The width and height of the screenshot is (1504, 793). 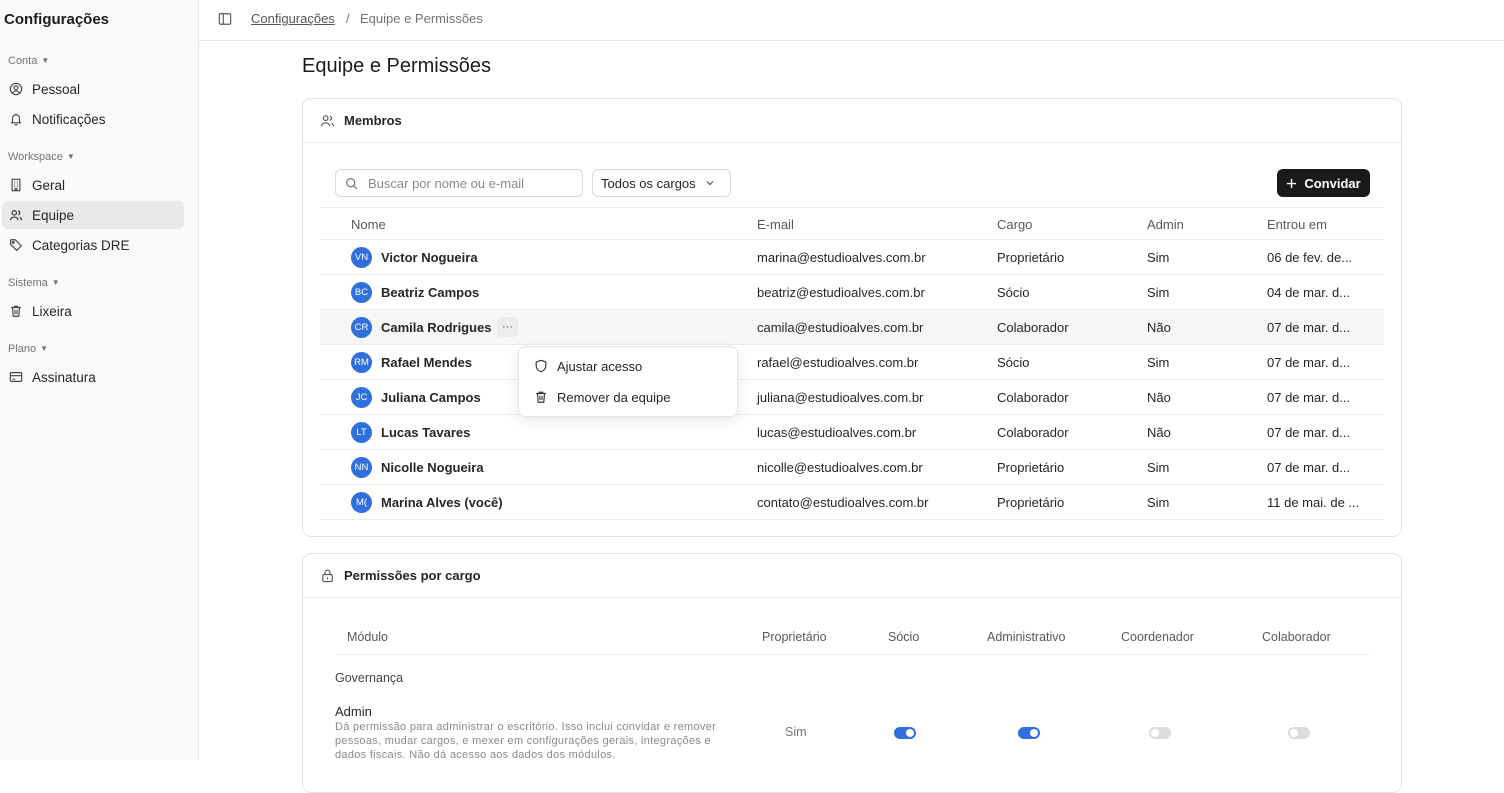 I want to click on sidebar-item-label: Geral, so click(x=49, y=185).